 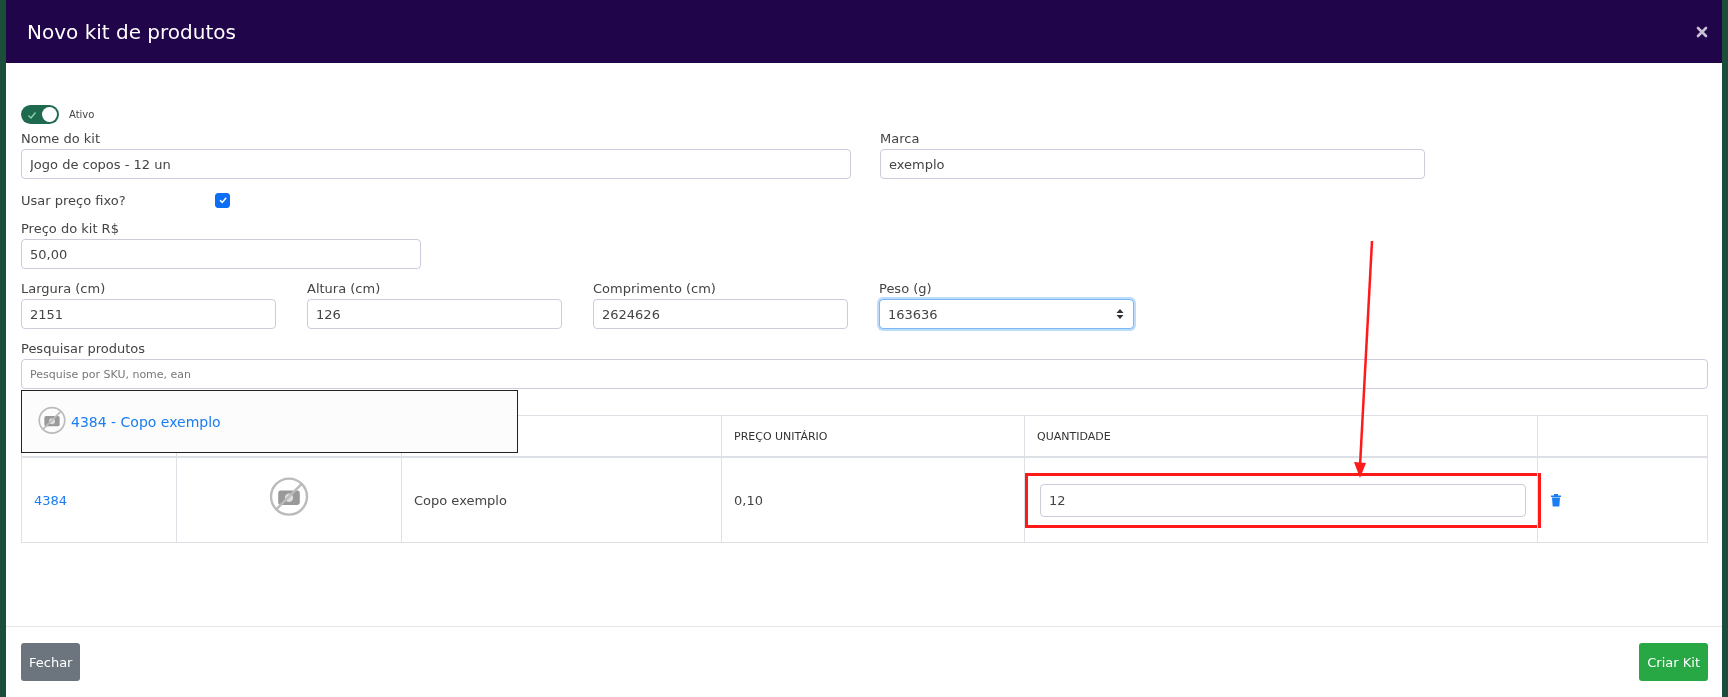 I want to click on field-label: Altura (cm), so click(x=344, y=288).